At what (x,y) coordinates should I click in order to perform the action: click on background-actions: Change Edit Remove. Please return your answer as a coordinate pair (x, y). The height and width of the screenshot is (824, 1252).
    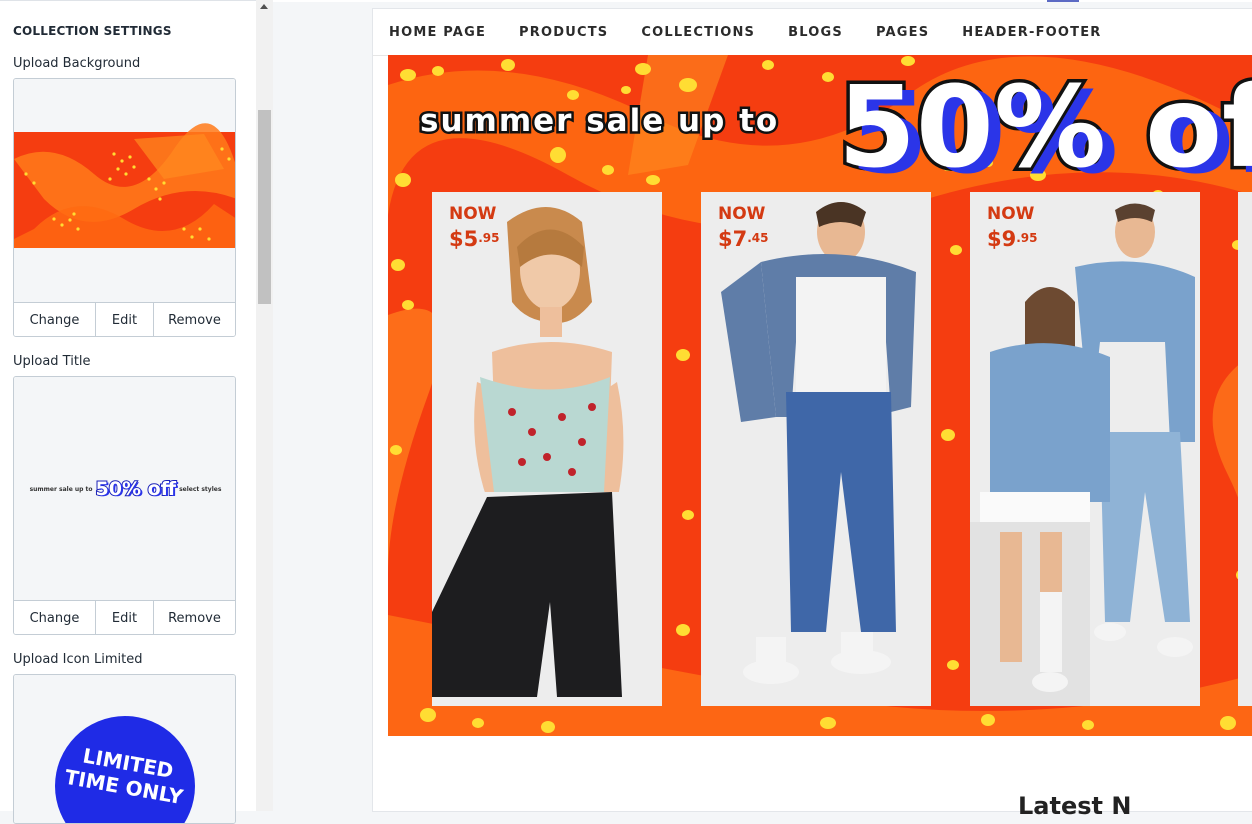
    Looking at the image, I should click on (124, 319).